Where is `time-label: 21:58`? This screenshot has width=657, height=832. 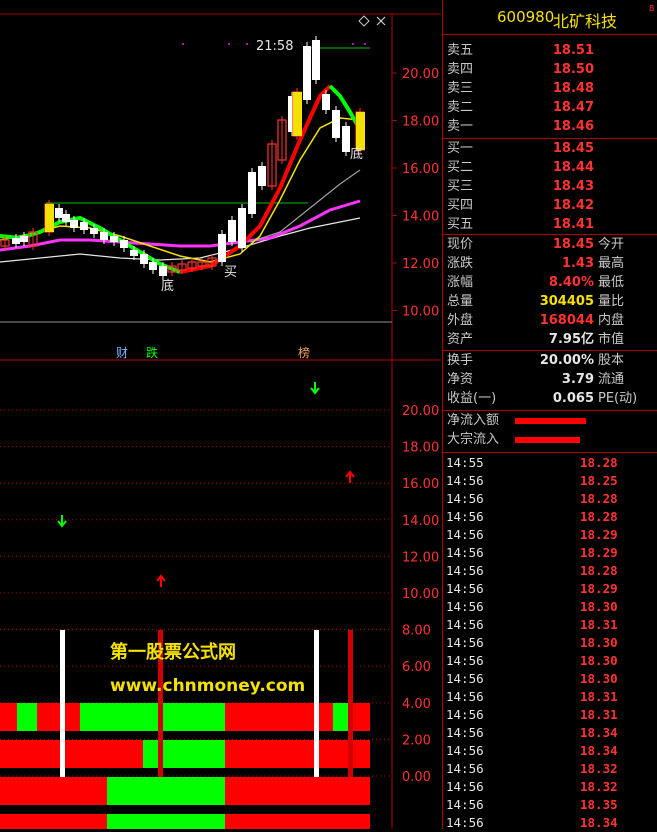 time-label: 21:58 is located at coordinates (274, 46).